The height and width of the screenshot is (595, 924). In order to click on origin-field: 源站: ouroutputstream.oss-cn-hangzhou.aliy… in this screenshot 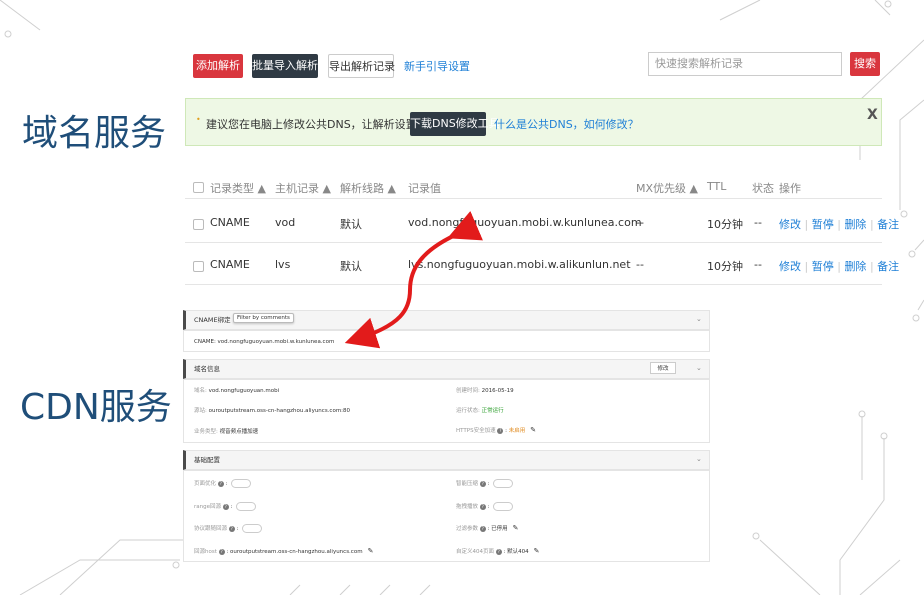, I will do `click(272, 411)`.